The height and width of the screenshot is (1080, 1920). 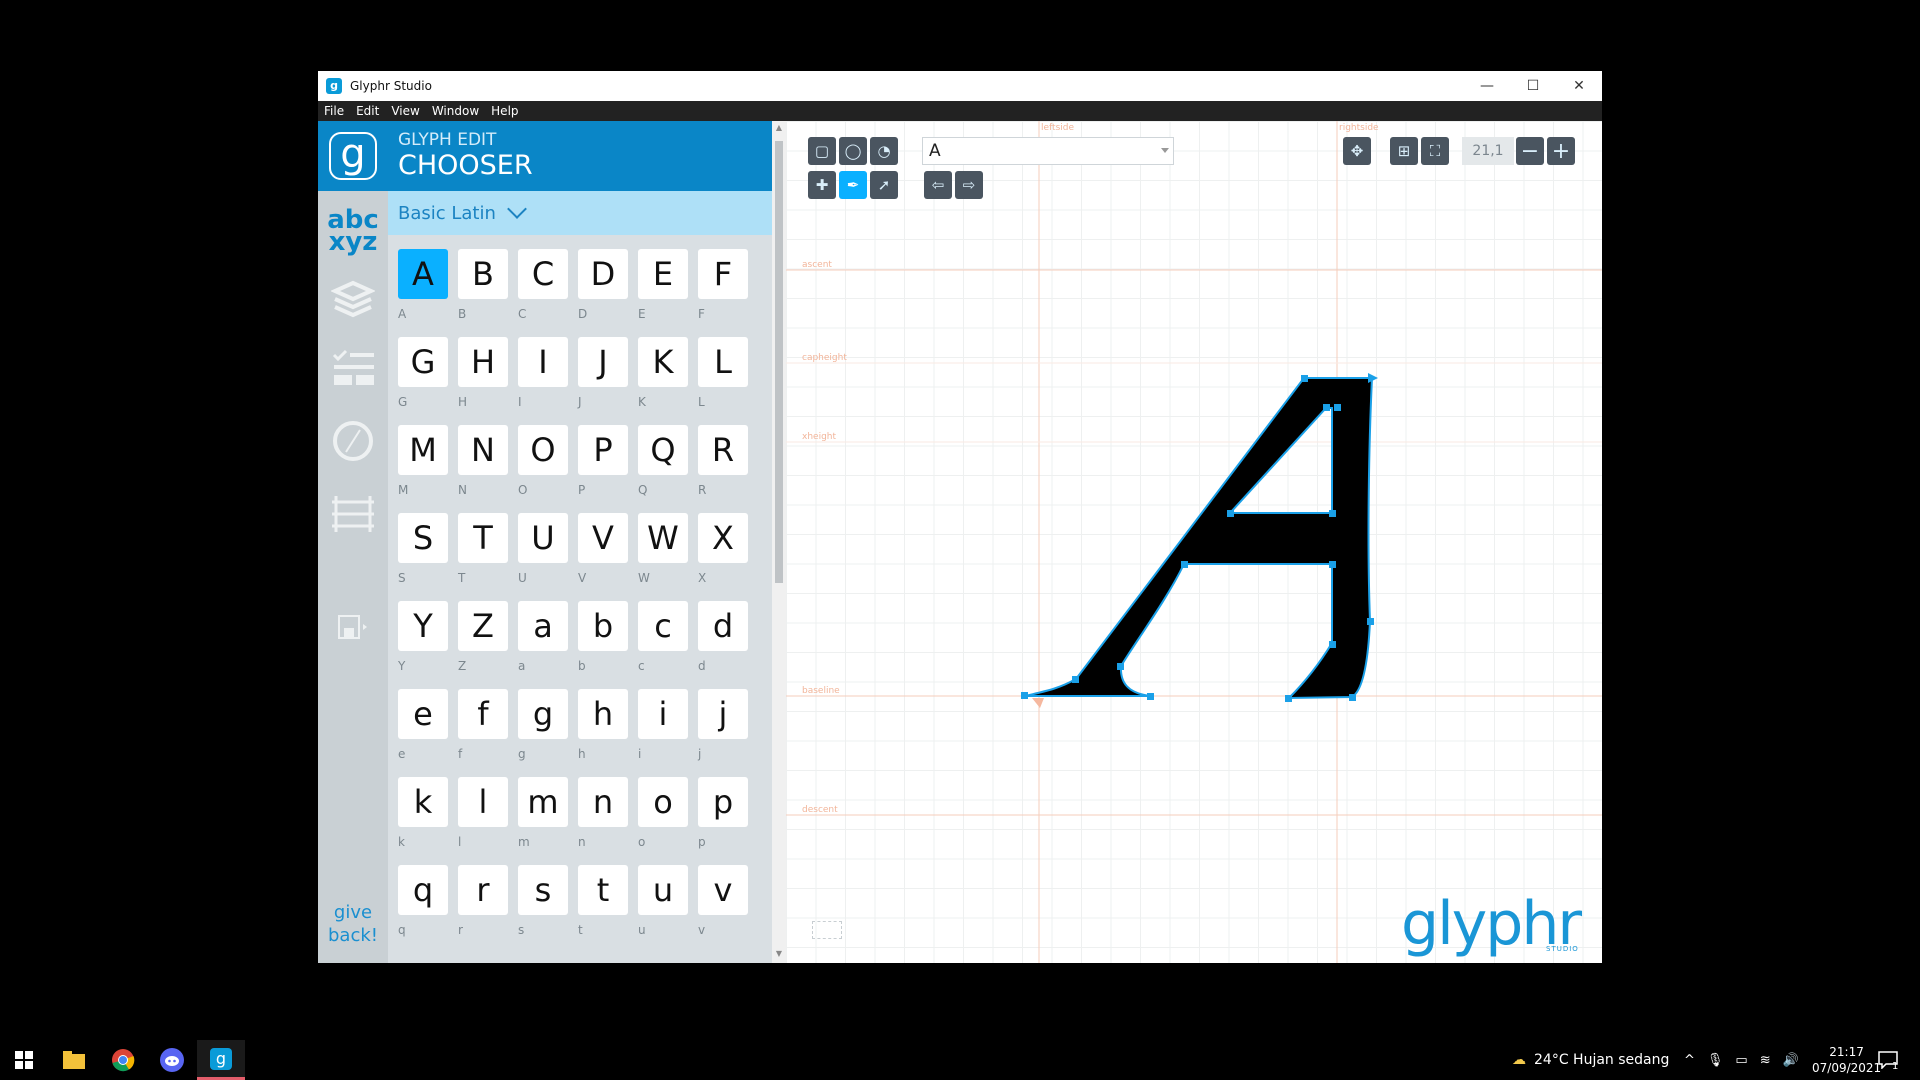 I want to click on glyph-cell-u: uu, so click(x=664, y=905).